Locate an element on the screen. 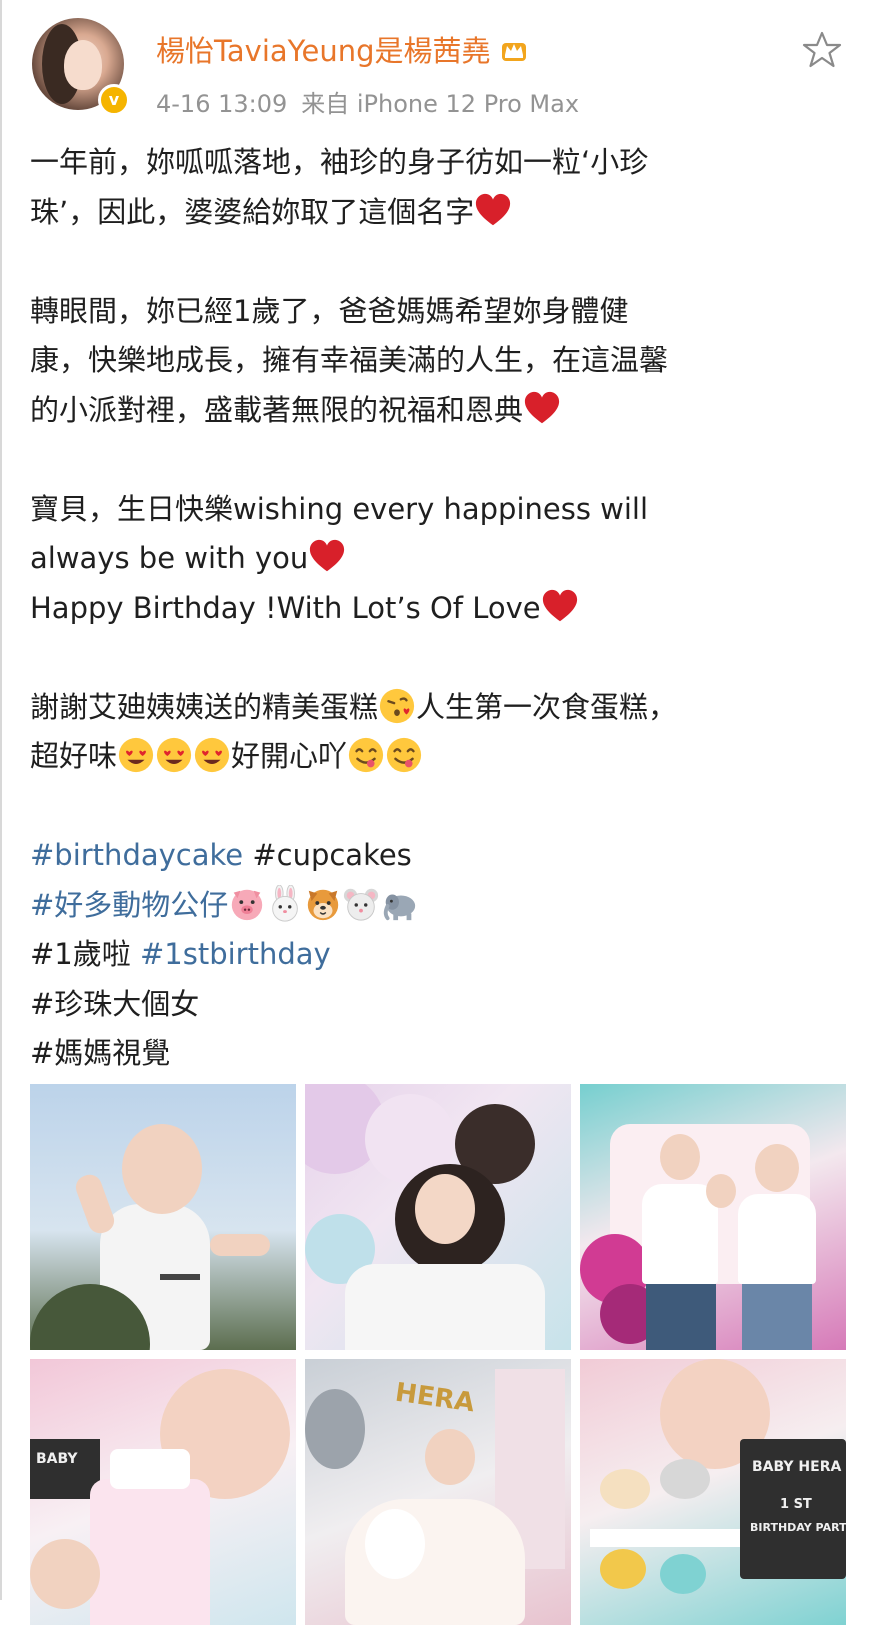 Image resolution: width=892 pixels, height=1625 pixels. post-text: Happy Birthday !With Lot’s Of Love is located at coordinates (285, 607).